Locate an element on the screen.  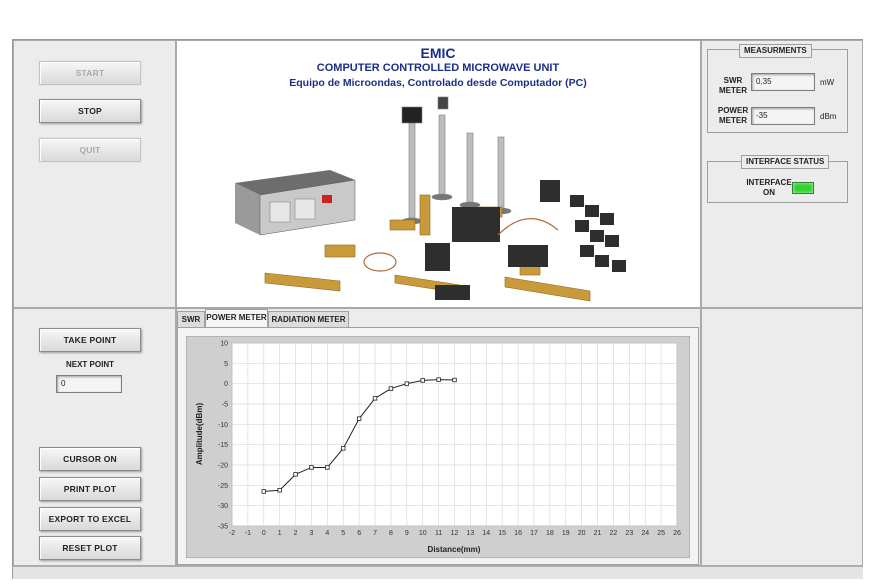
x-tick-label: 3 is located at coordinates (312, 533).